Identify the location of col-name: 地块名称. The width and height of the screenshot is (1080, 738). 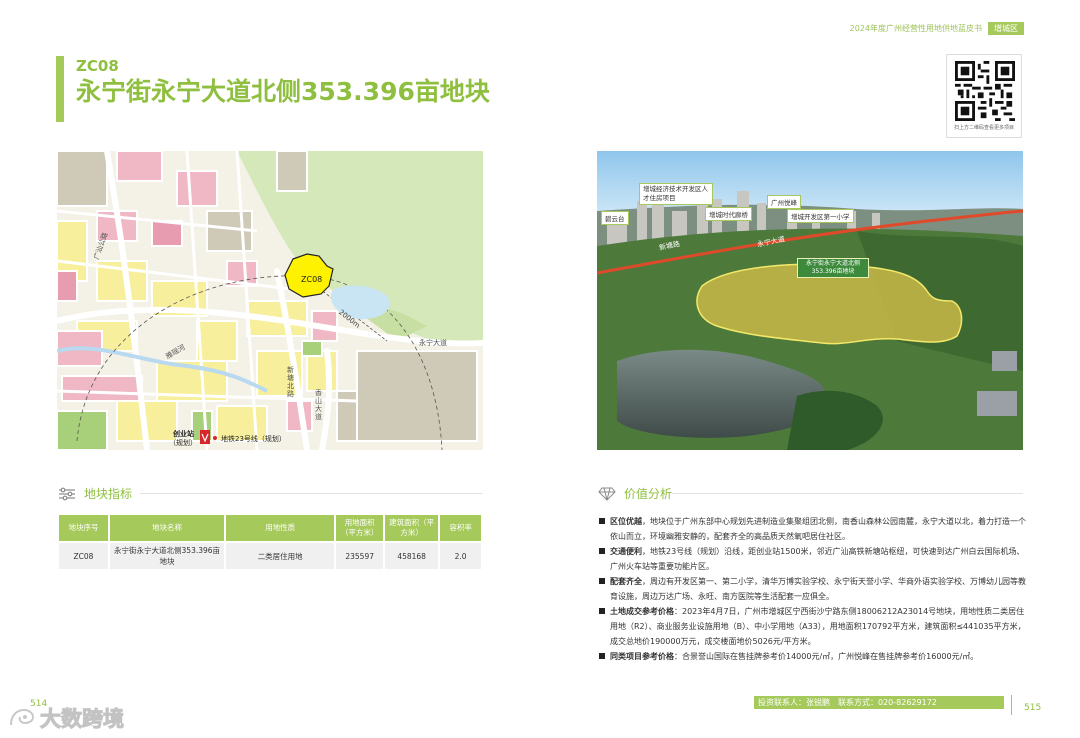
(167, 528).